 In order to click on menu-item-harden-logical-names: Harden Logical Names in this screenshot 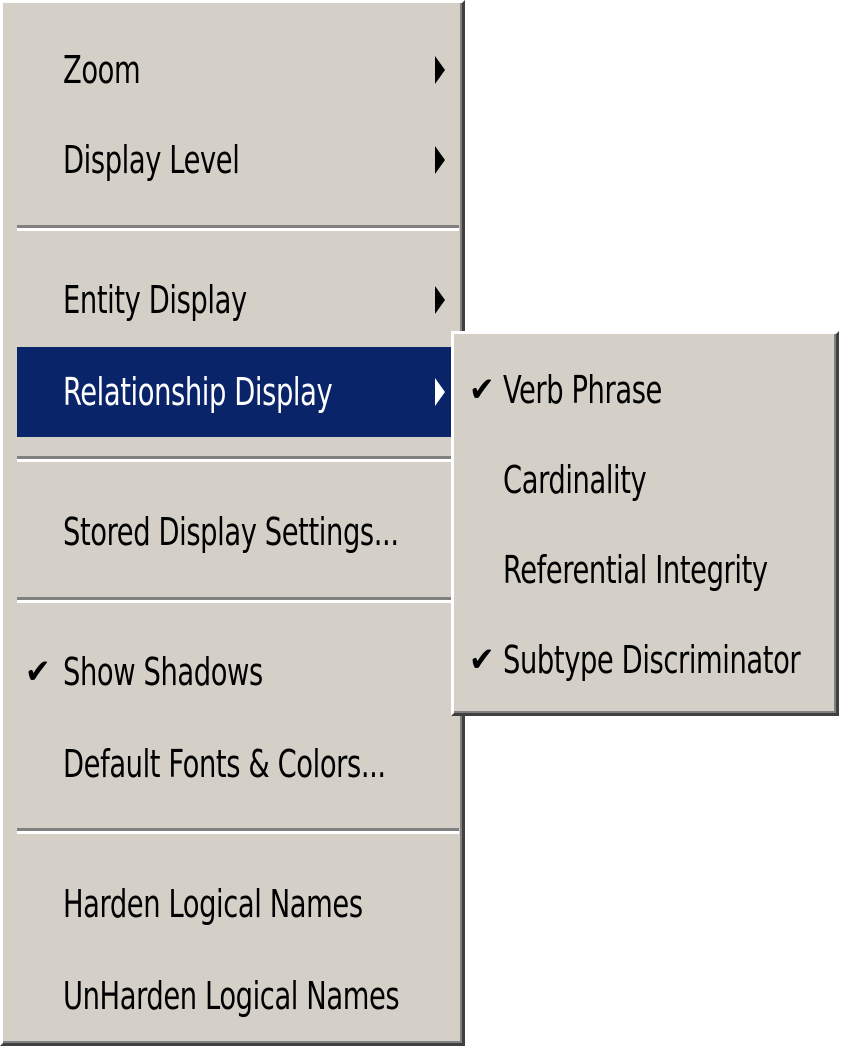, I will do `click(234, 904)`.